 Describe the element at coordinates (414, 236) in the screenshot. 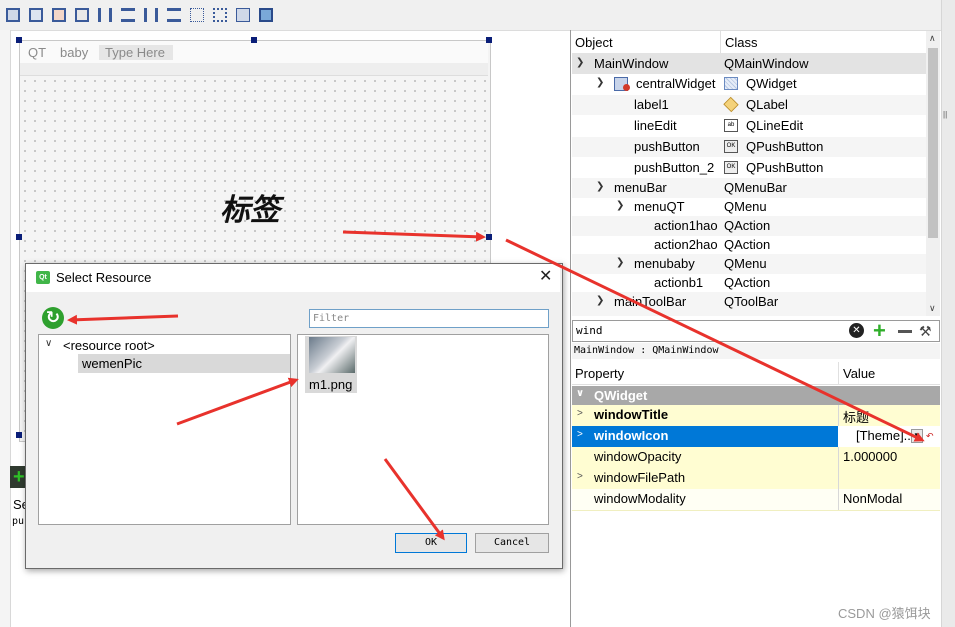

I see `arrow-to-form` at that location.